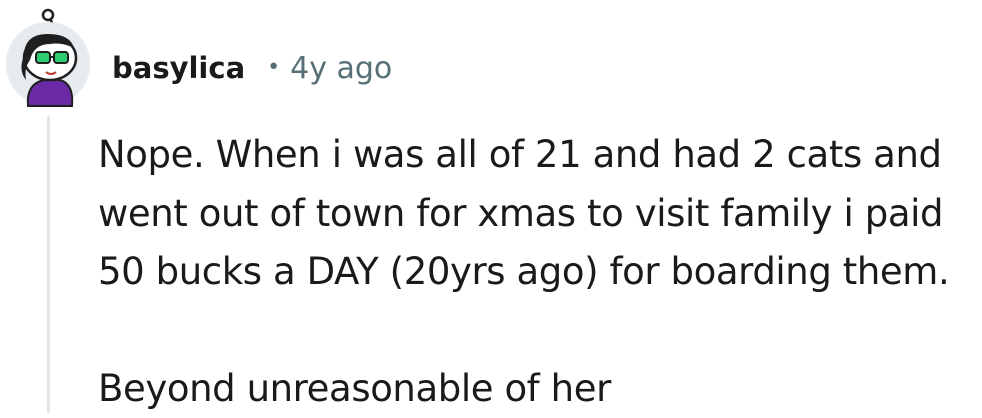 Image resolution: width=982 pixels, height=418 pixels. I want to click on comment-meta: basylica • 4y ago, so click(252, 68).